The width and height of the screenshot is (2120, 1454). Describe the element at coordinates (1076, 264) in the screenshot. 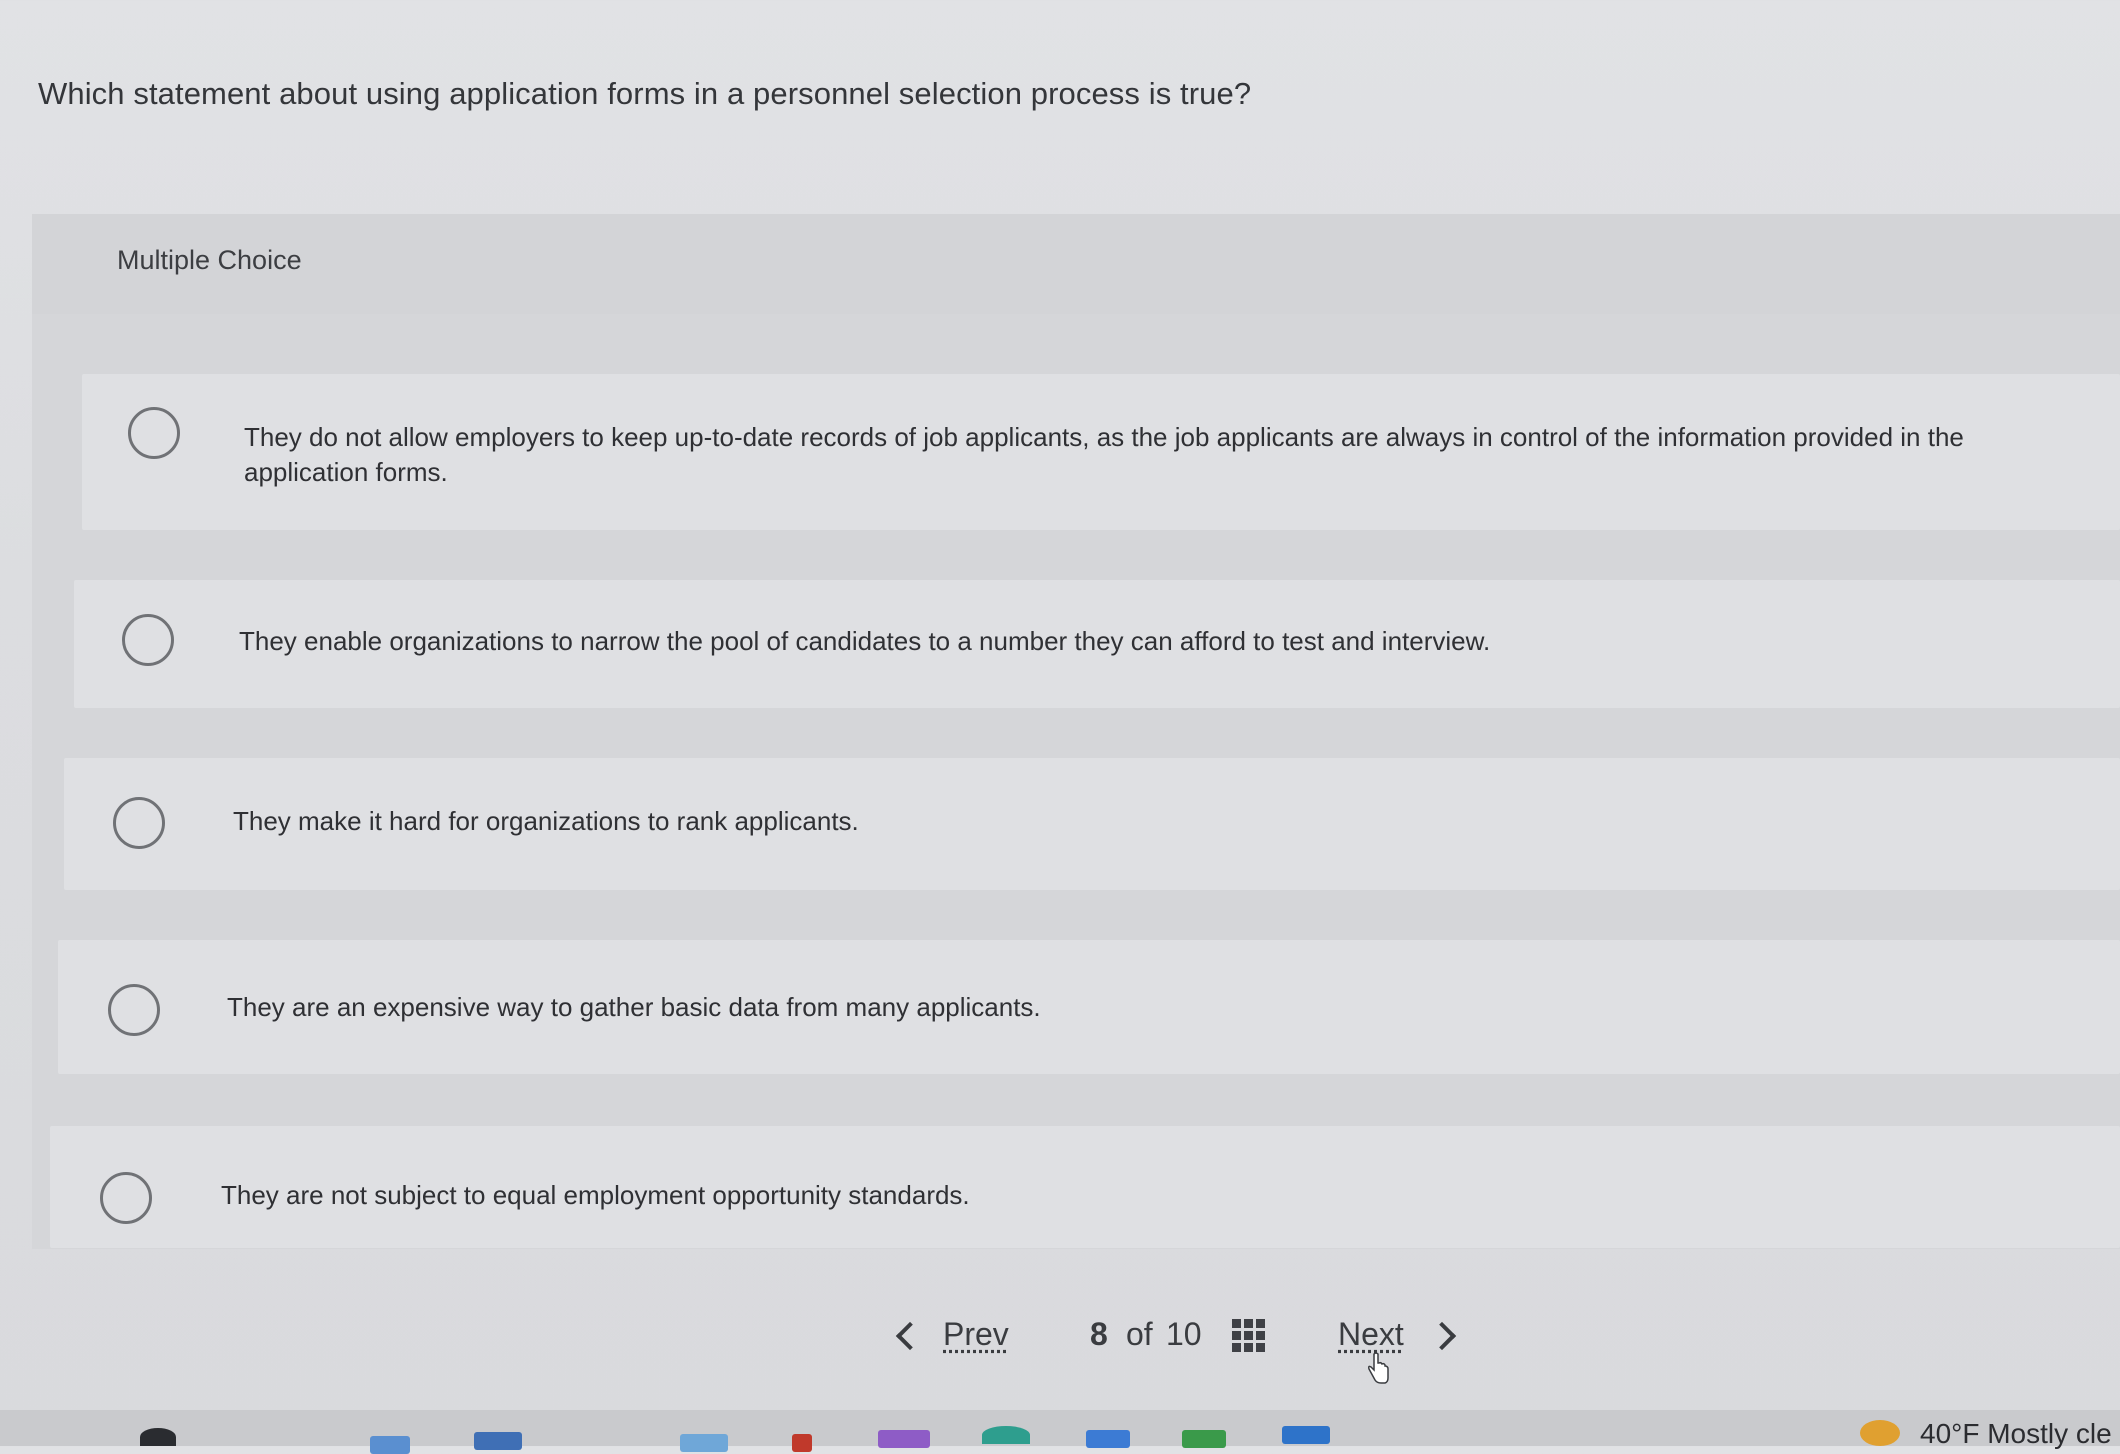

I see `multiple-choice-header` at that location.